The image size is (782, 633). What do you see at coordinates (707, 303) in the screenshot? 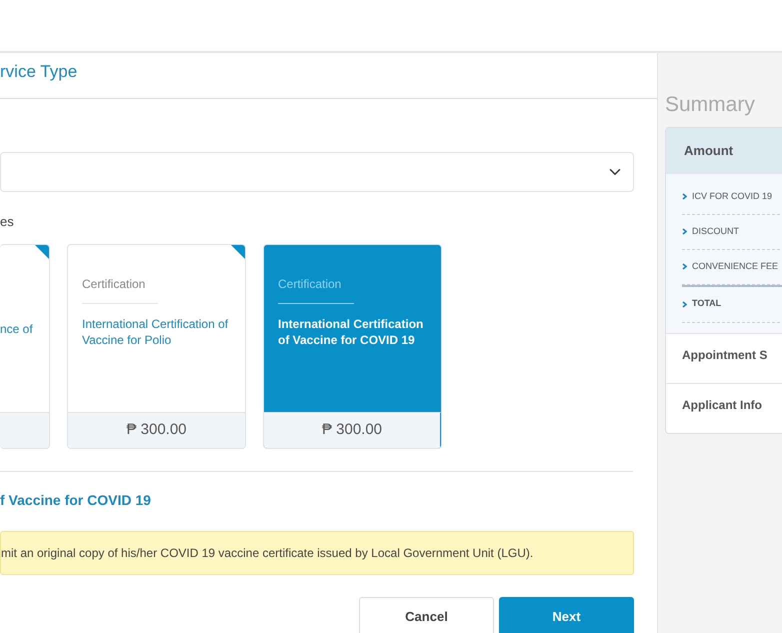
I see `summary-item-label: TOTAL` at bounding box center [707, 303].